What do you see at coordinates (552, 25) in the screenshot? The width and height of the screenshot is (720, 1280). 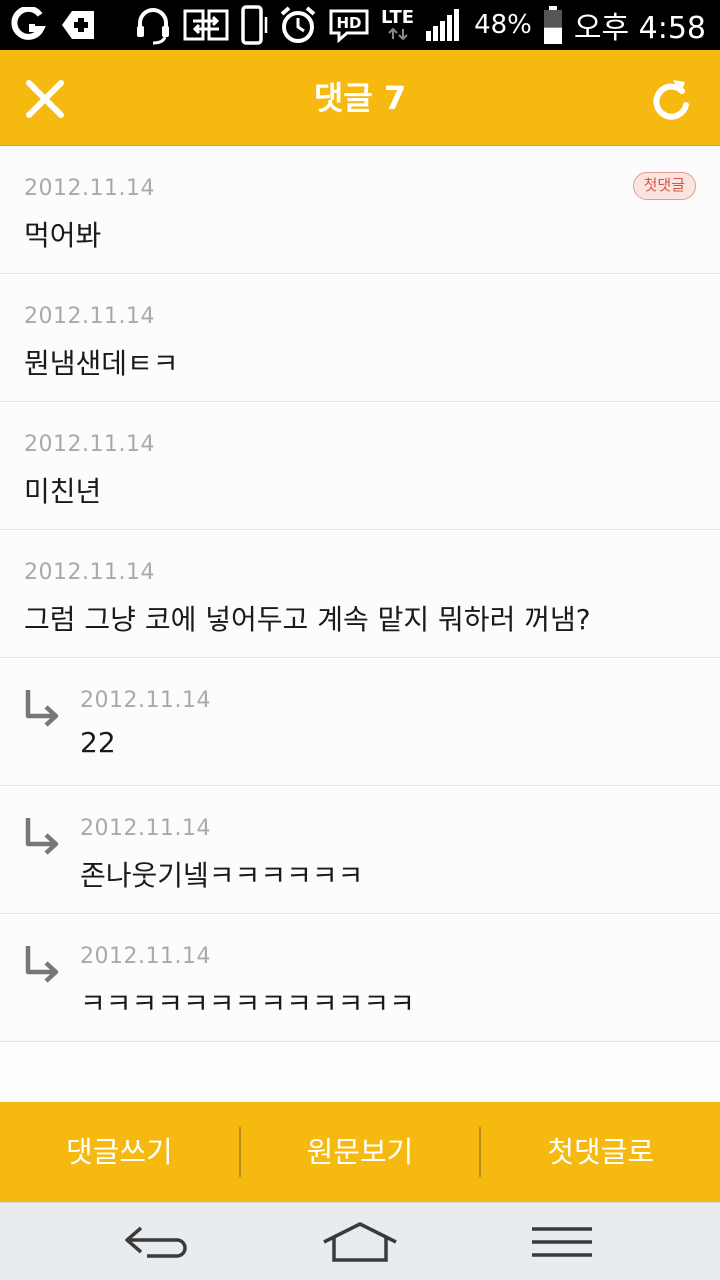 I see `battery-icon` at bounding box center [552, 25].